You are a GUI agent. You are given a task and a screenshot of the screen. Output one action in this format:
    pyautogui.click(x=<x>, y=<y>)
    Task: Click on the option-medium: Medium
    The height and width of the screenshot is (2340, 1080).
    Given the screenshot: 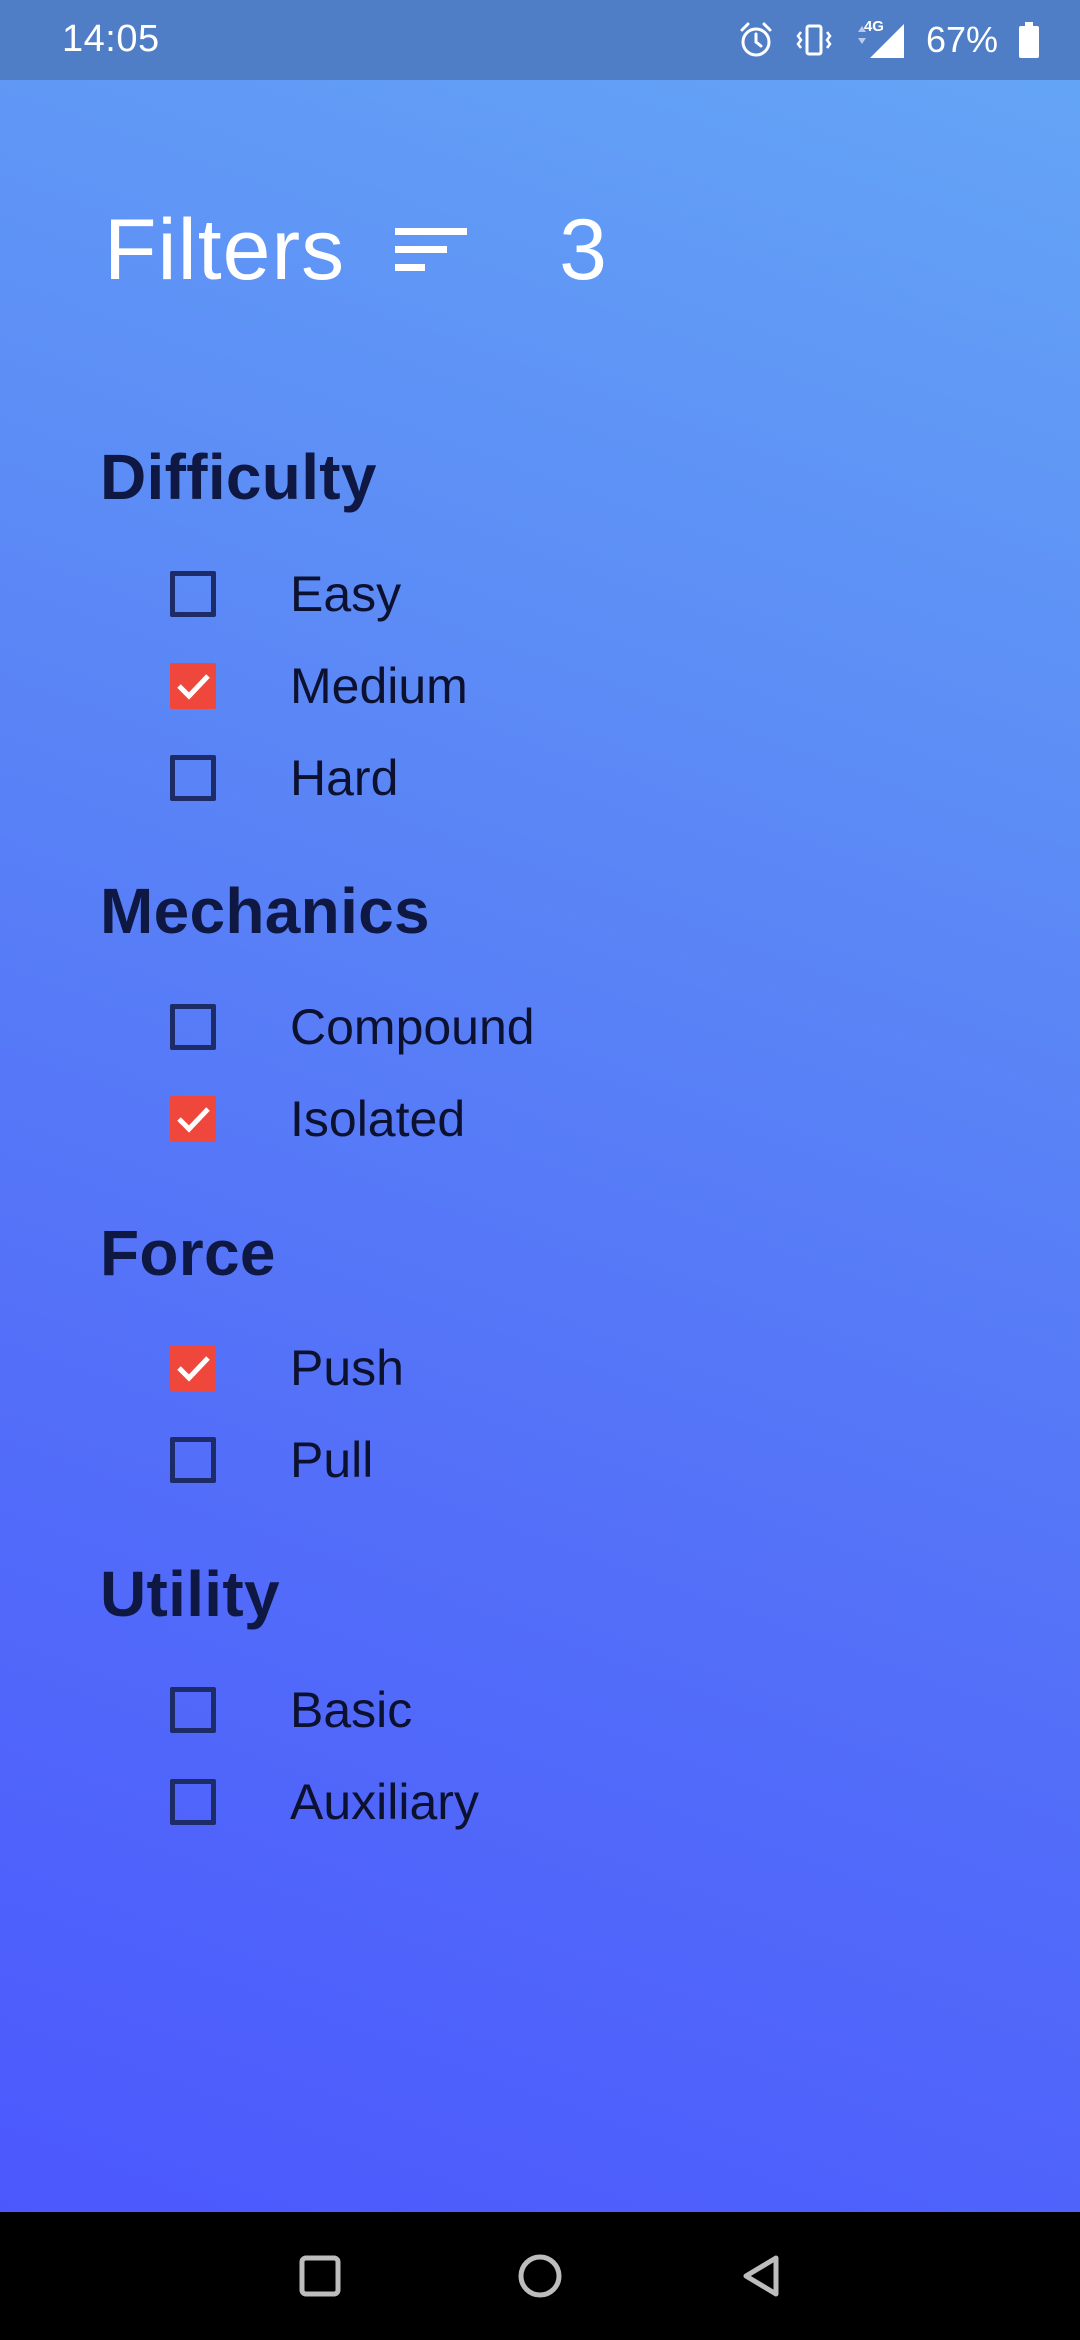 What is the action you would take?
    pyautogui.click(x=319, y=686)
    